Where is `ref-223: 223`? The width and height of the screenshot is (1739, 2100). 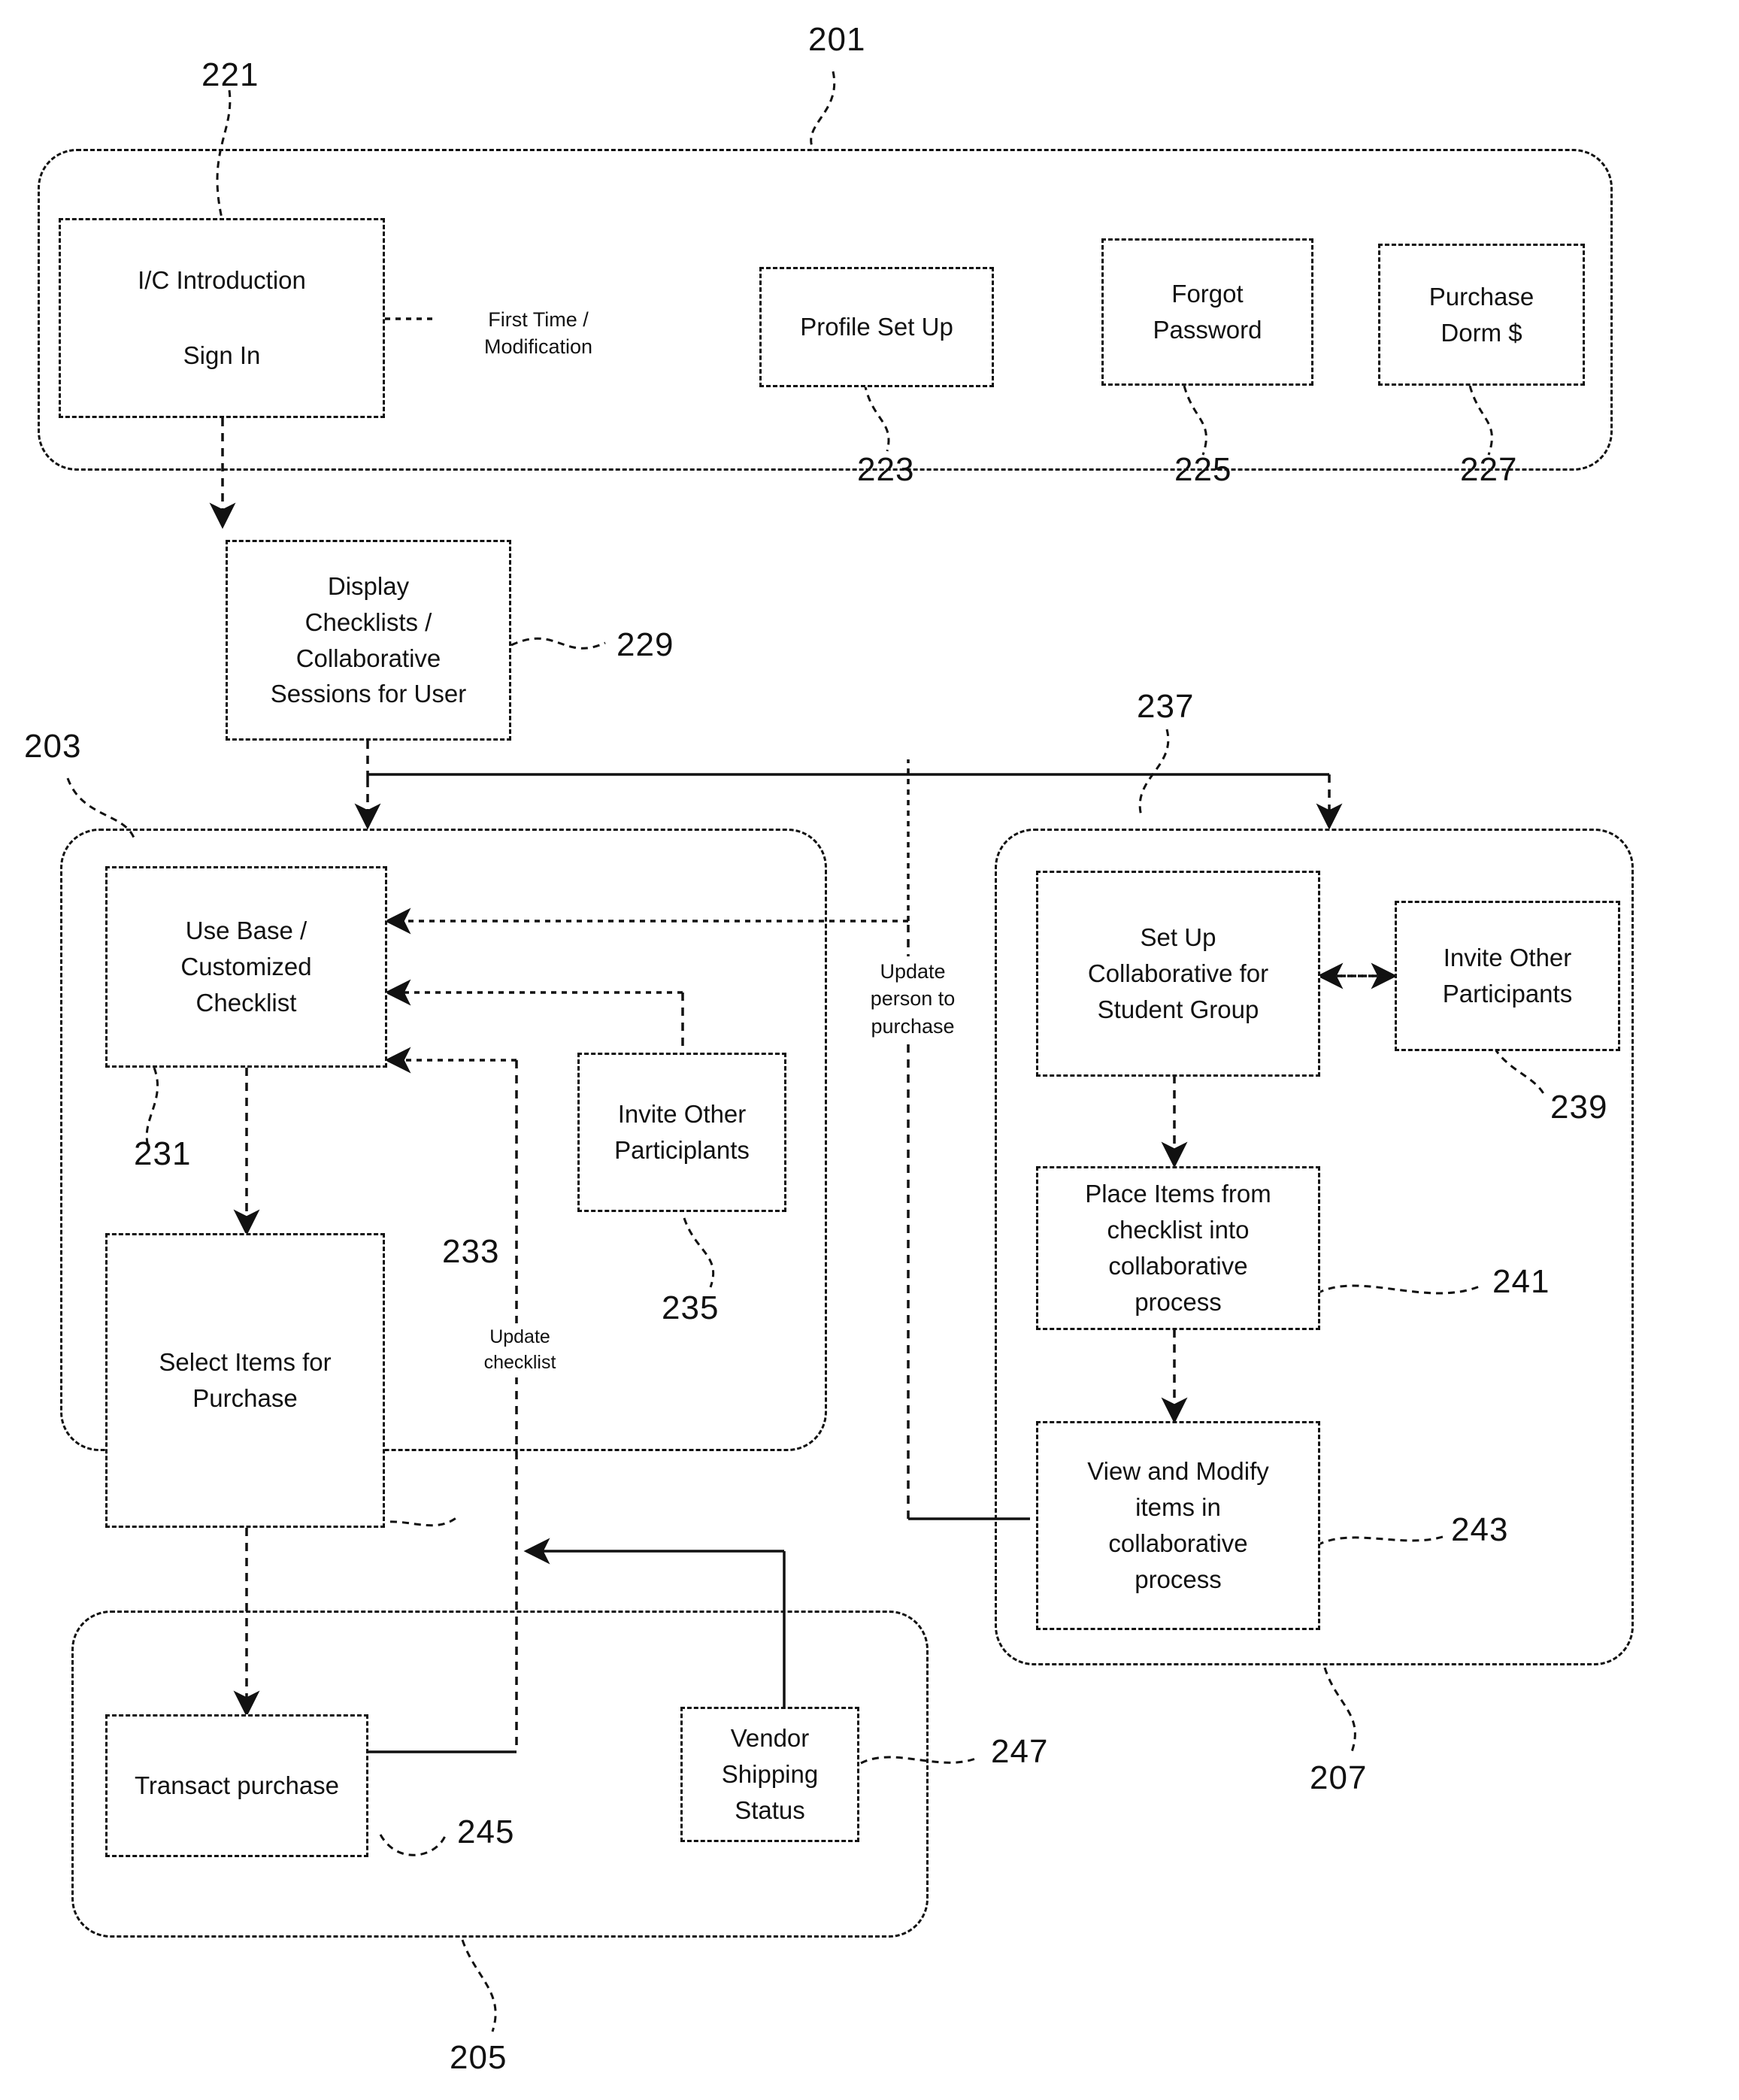
ref-223: 223 is located at coordinates (886, 469).